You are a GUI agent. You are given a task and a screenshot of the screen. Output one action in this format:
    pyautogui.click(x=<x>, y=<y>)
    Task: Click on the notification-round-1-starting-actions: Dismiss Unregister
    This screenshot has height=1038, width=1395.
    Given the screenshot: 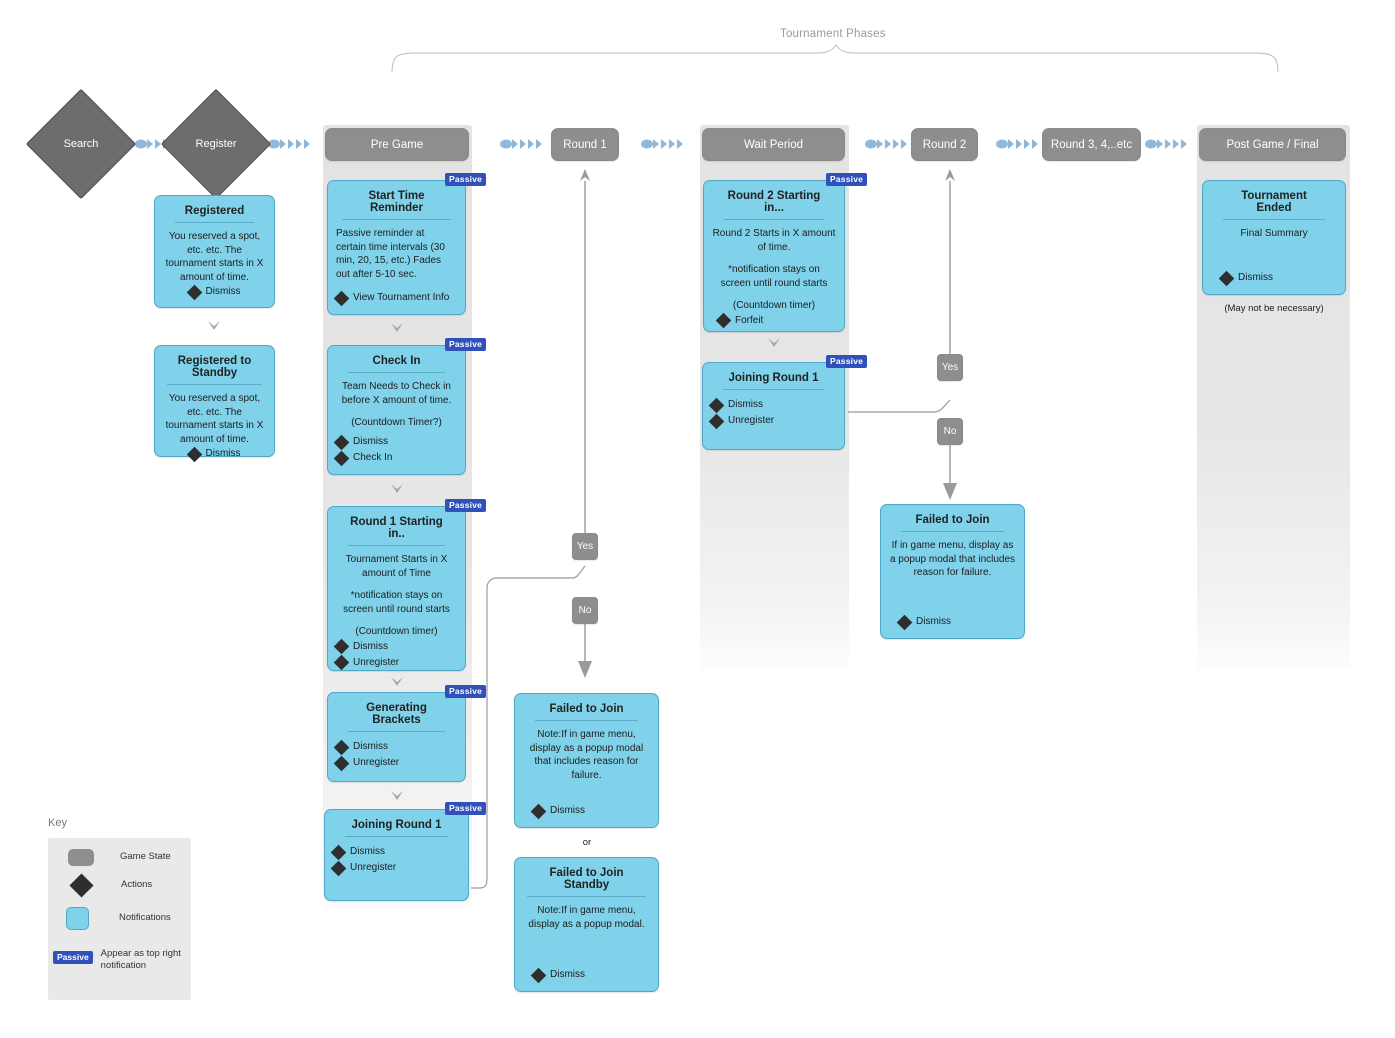 What is the action you would take?
    pyautogui.click(x=395, y=654)
    